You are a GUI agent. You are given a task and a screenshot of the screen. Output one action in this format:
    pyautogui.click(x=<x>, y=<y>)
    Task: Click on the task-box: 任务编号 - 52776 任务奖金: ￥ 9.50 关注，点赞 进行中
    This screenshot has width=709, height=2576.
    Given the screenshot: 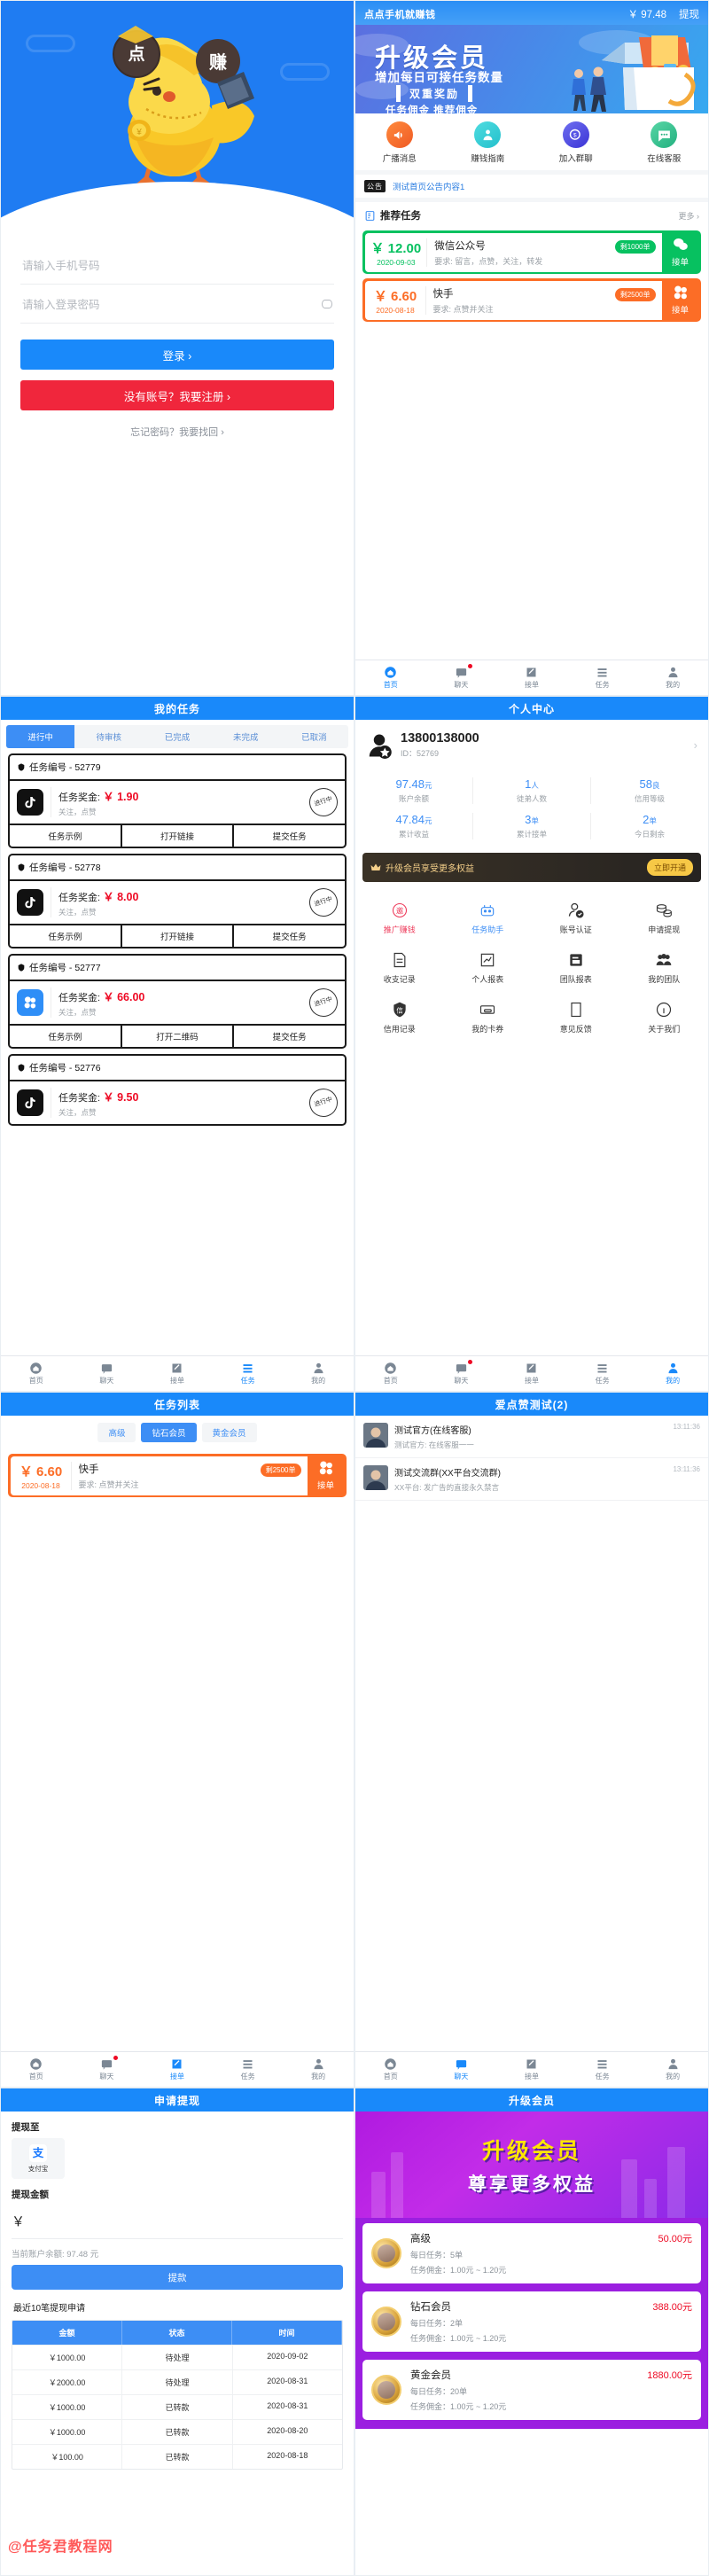 What is the action you would take?
    pyautogui.click(x=177, y=1090)
    